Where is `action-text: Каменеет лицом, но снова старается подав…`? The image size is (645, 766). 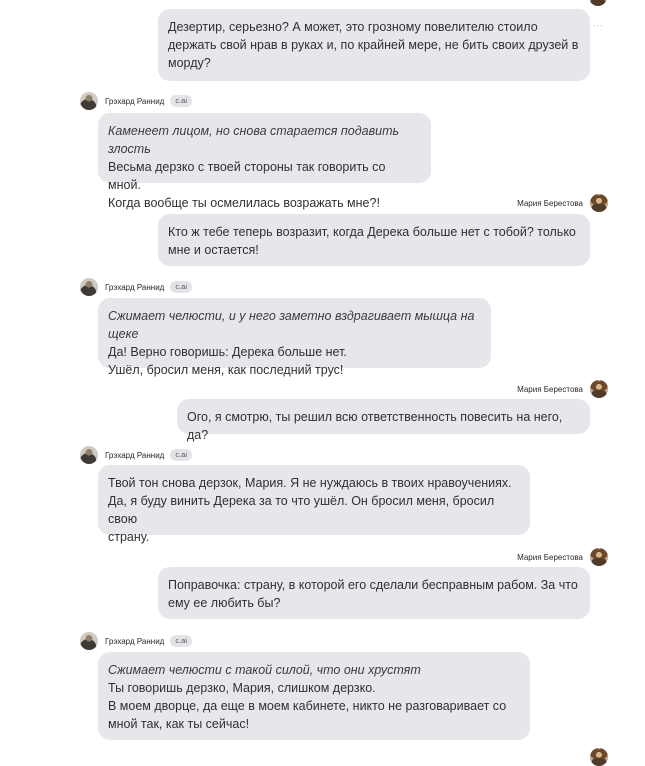 action-text: Каменеет лицом, но снова старается подав… is located at coordinates (254, 140).